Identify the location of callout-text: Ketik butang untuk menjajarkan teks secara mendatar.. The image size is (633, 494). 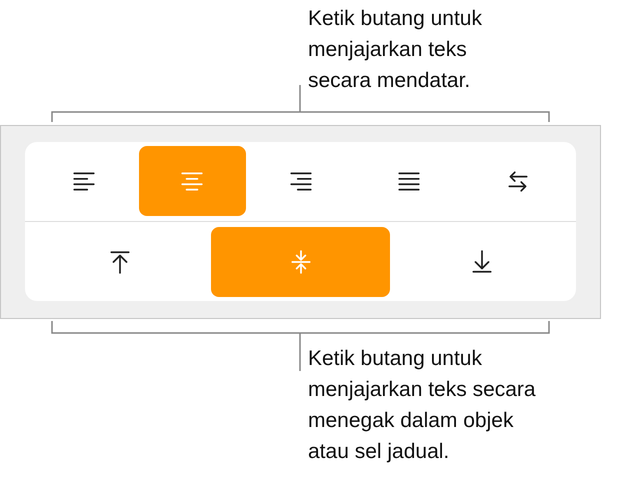
(395, 50).